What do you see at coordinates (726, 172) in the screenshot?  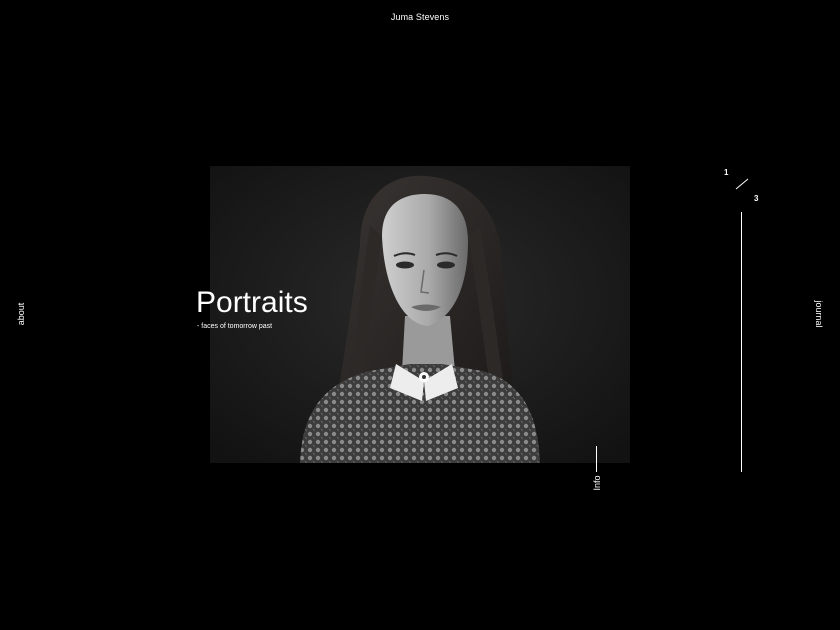 I see `slide-counter-current: 1` at bounding box center [726, 172].